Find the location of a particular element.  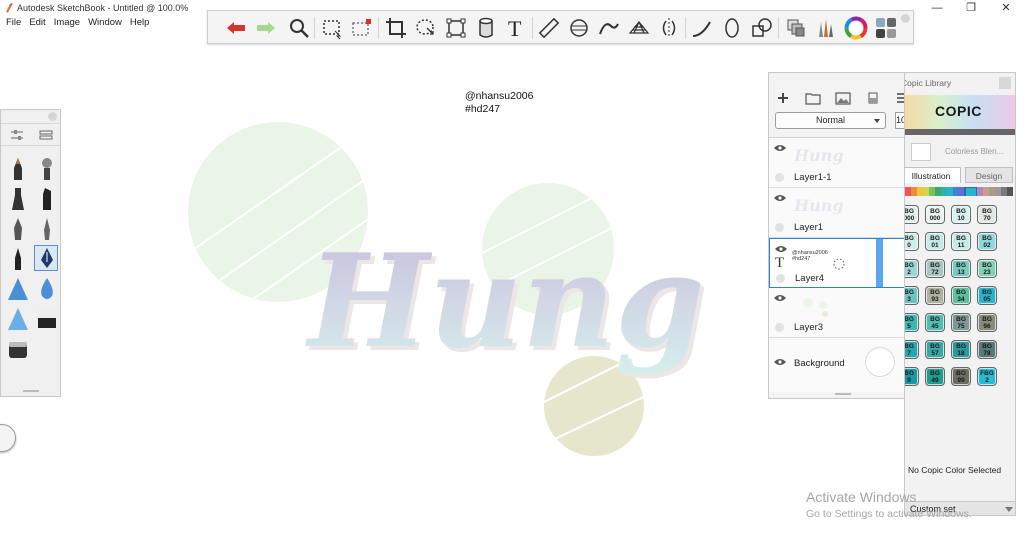

layer-row: Hung Layer1-1 is located at coordinates (838, 163).